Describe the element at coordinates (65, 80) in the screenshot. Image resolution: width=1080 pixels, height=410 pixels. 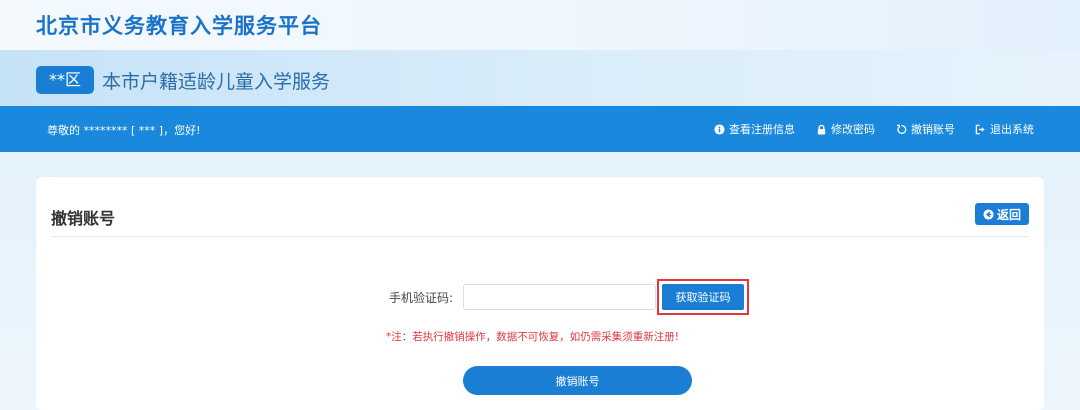
I see `district-badge: **区` at that location.